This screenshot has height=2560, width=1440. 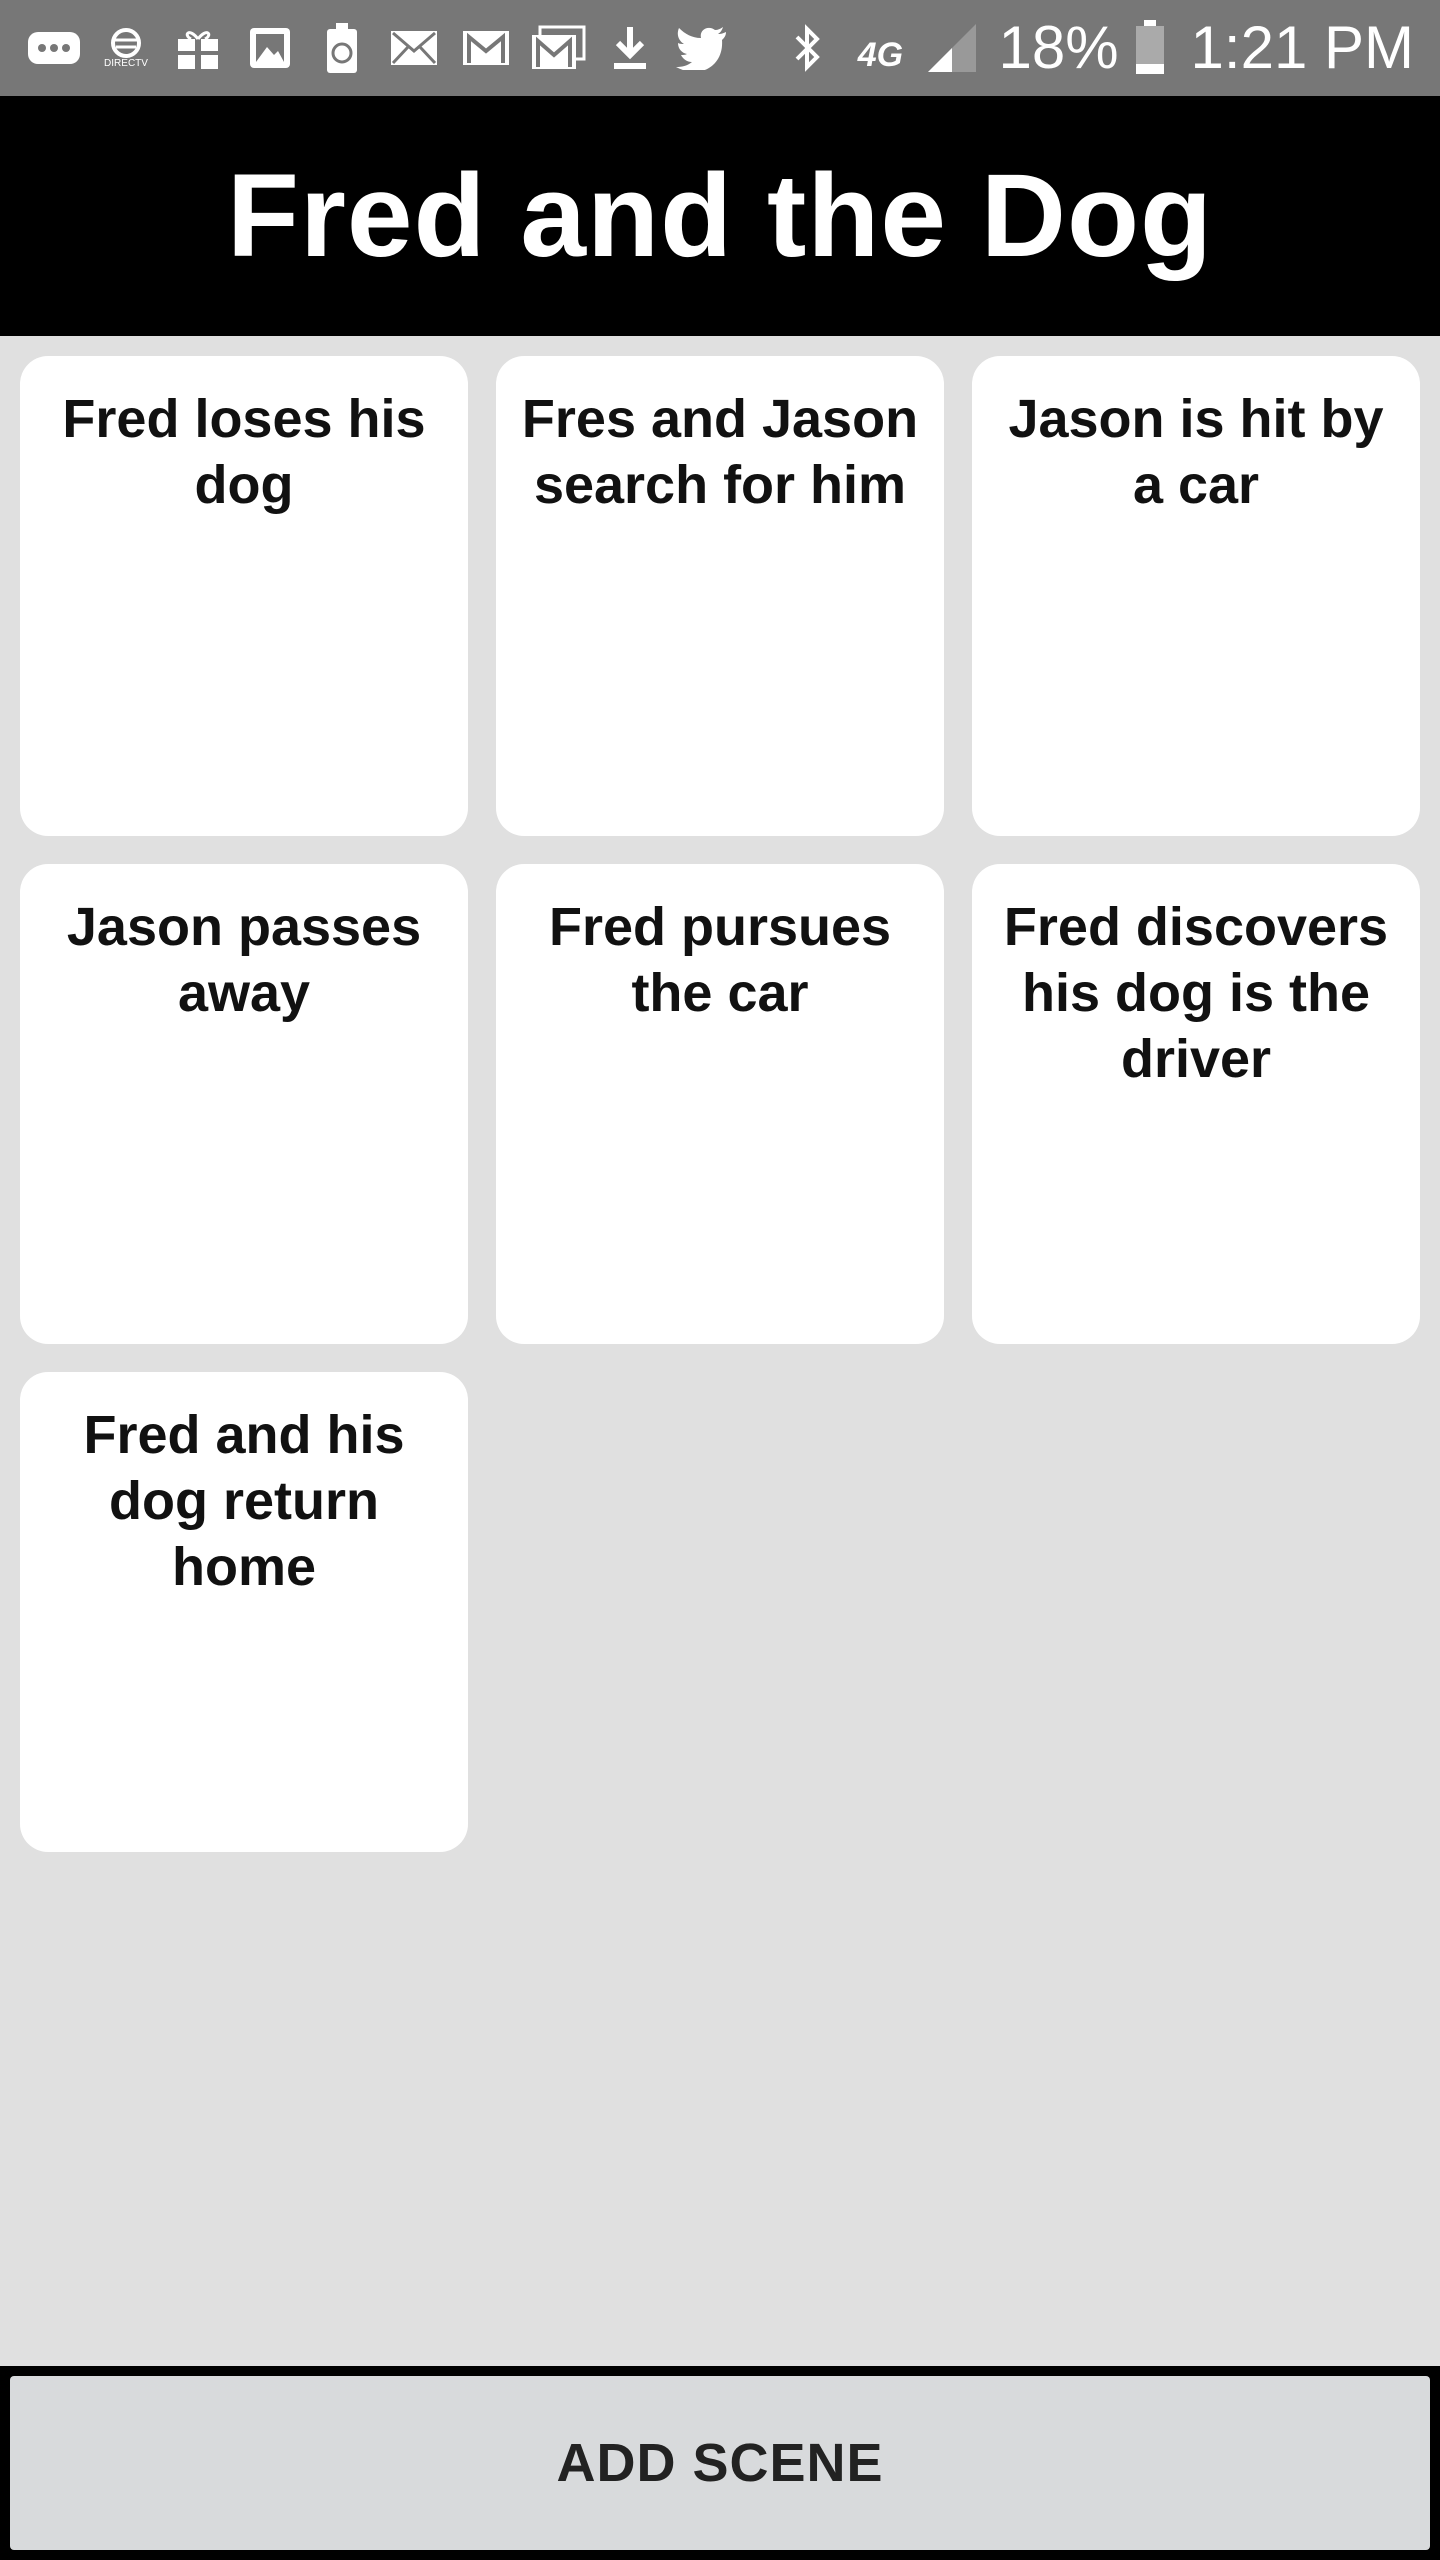 What do you see at coordinates (702, 48) in the screenshot?
I see `twitter-icon` at bounding box center [702, 48].